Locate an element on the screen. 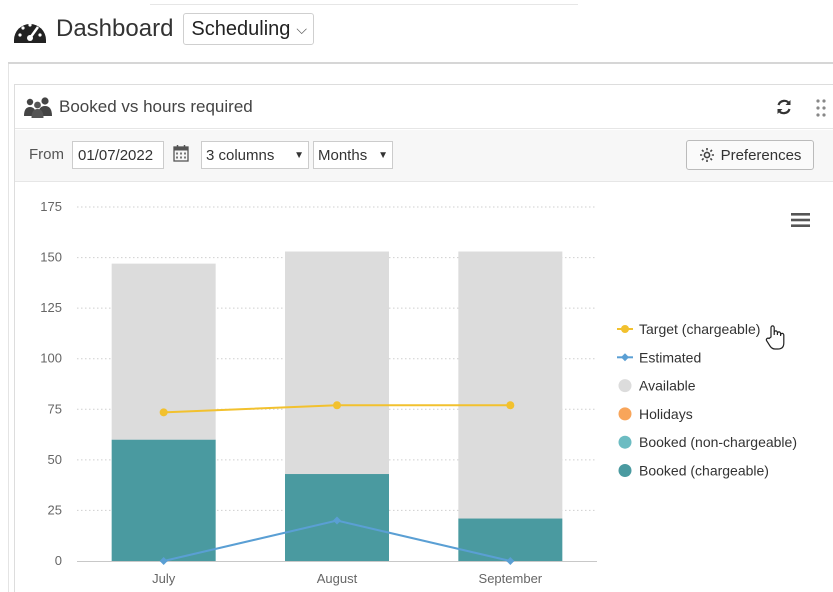 This screenshot has width=833, height=592. x-tick-label: September is located at coordinates (511, 578).